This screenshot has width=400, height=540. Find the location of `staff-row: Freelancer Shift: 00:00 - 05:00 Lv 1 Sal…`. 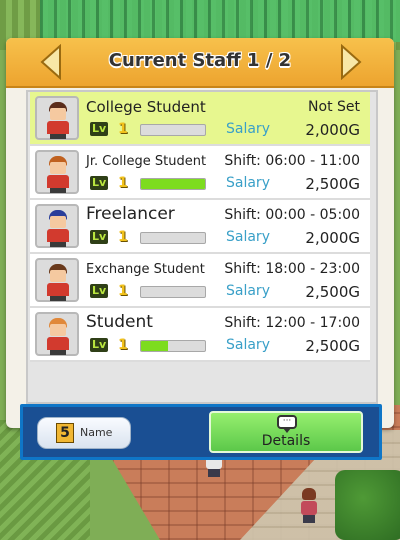

staff-row: Freelancer Shift: 00:00 - 05:00 Lv 1 Sal… is located at coordinates (200, 227).